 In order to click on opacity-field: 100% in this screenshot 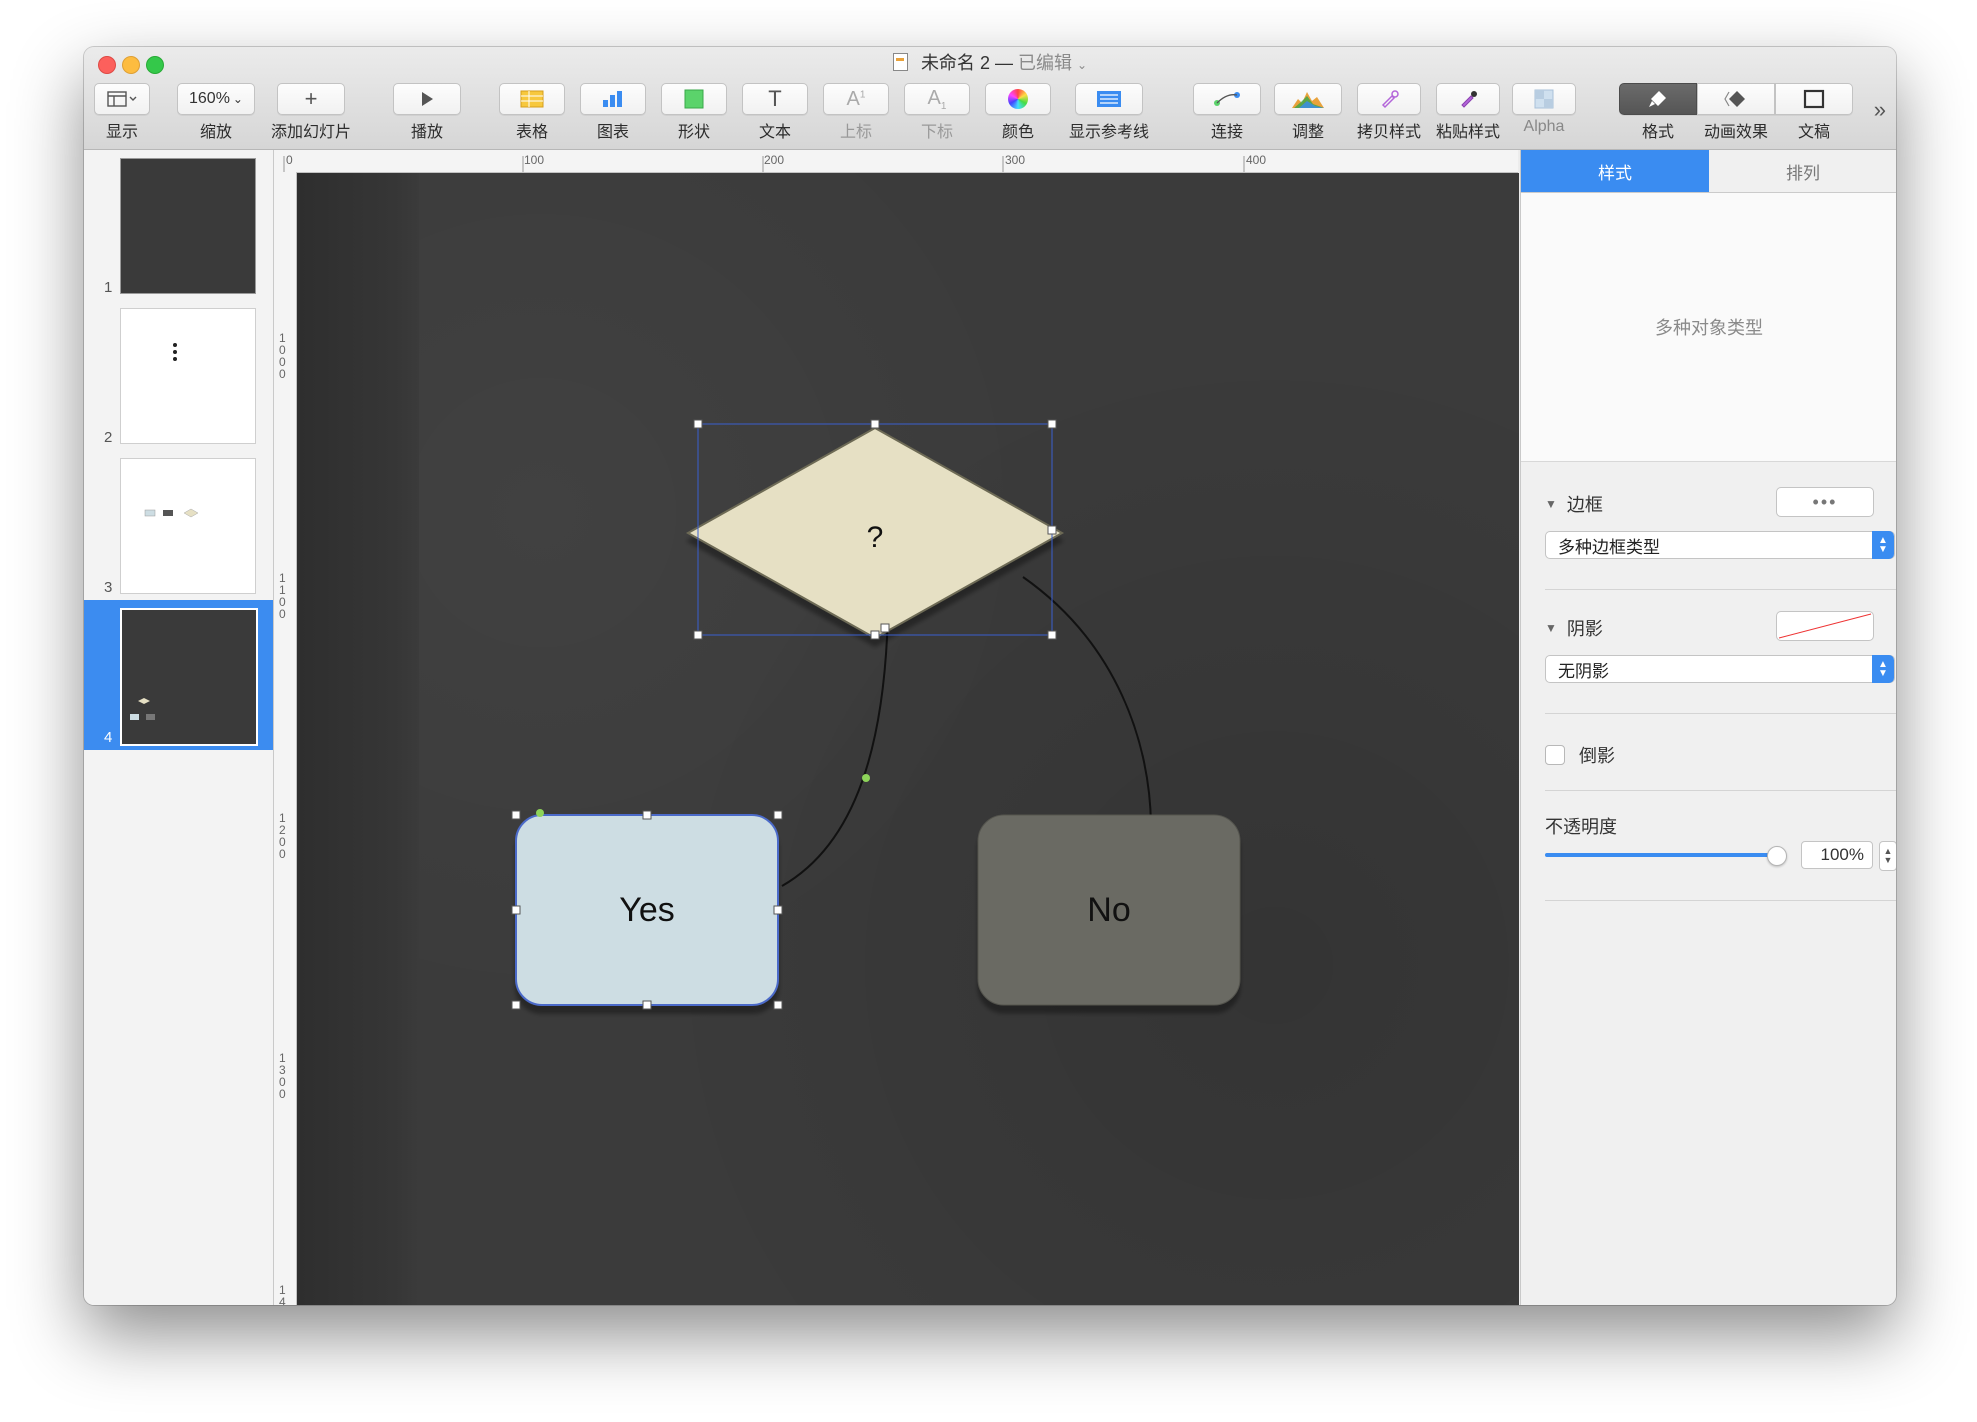, I will do `click(1837, 855)`.